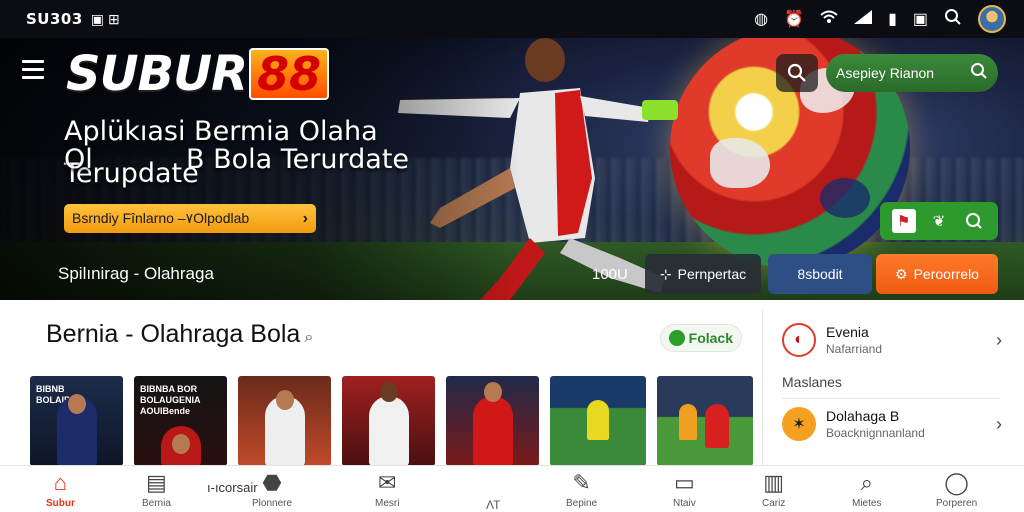 The height and width of the screenshot is (512, 1024). Describe the element at coordinates (761, 19) in the screenshot. I see `alarm-icon: ◍` at that location.